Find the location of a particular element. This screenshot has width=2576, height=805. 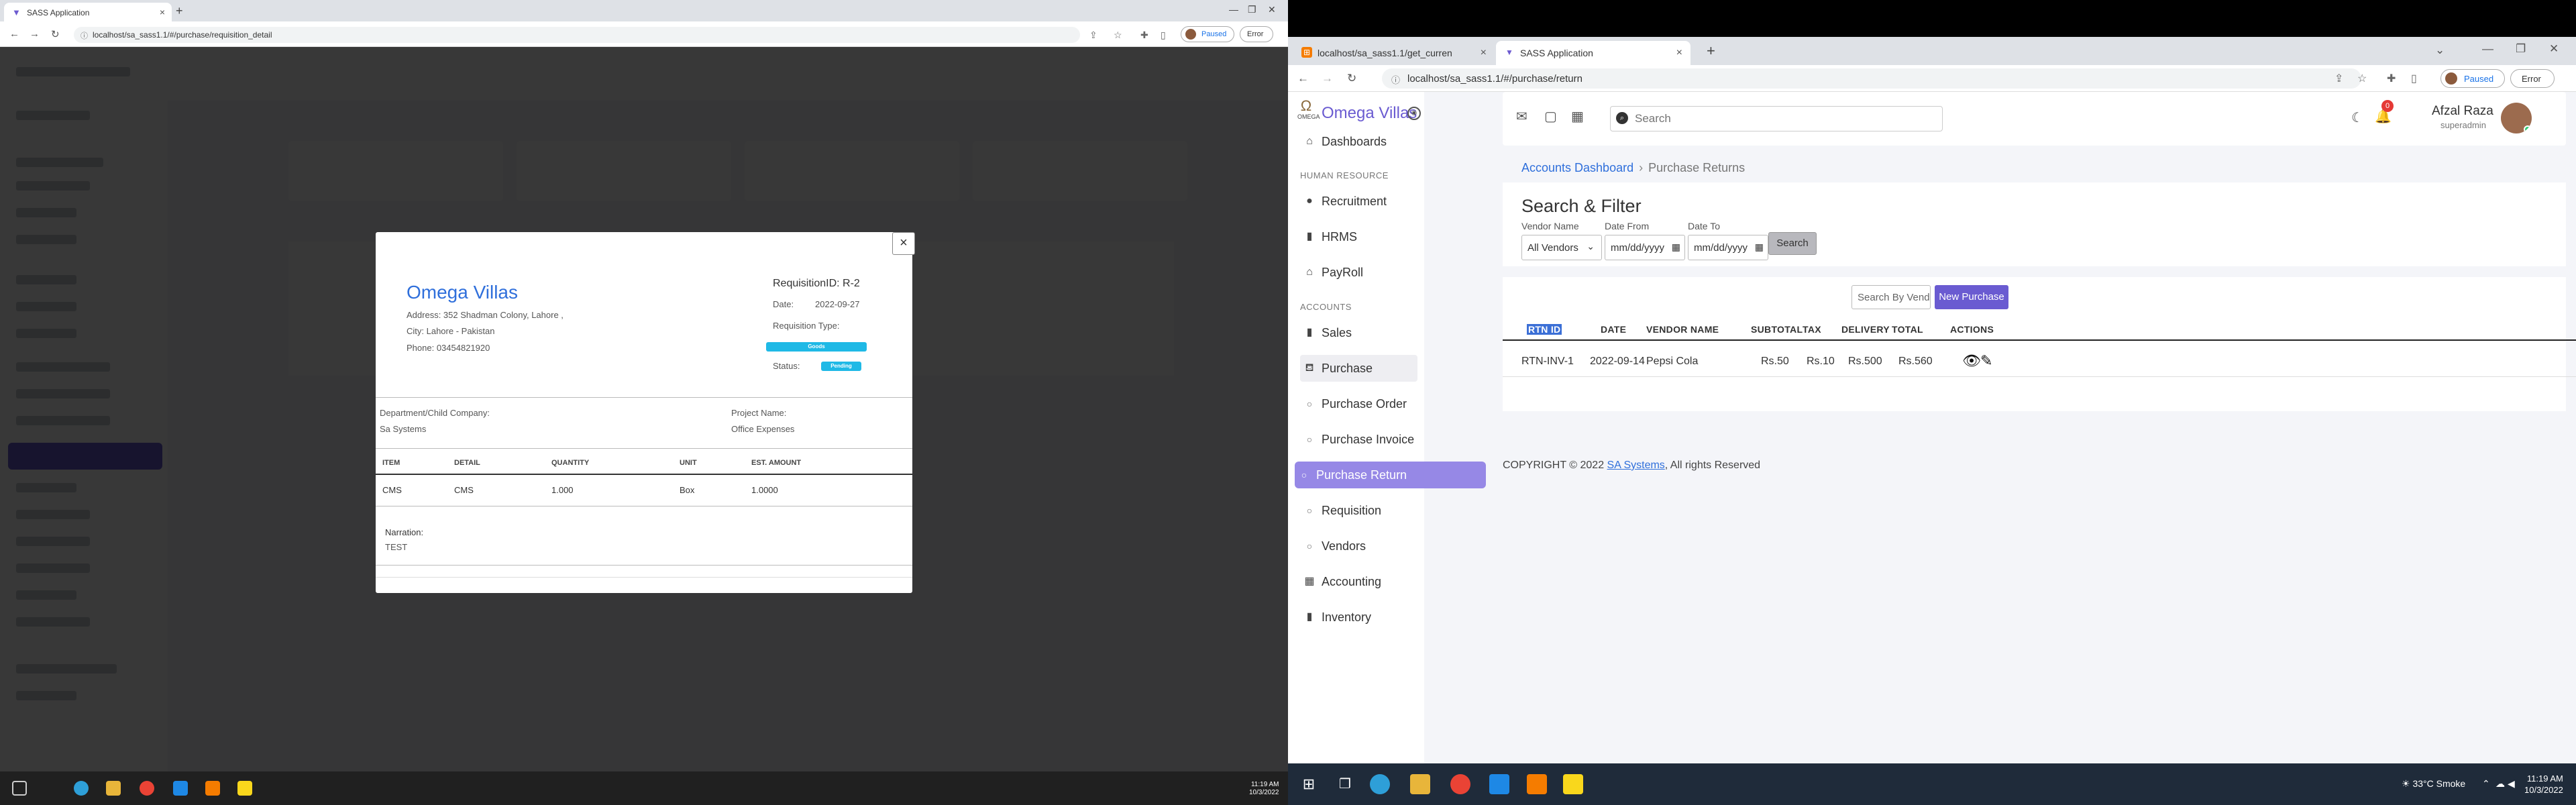

sidebar-item-payroll: ⌂ PayRoll is located at coordinates (1358, 272).